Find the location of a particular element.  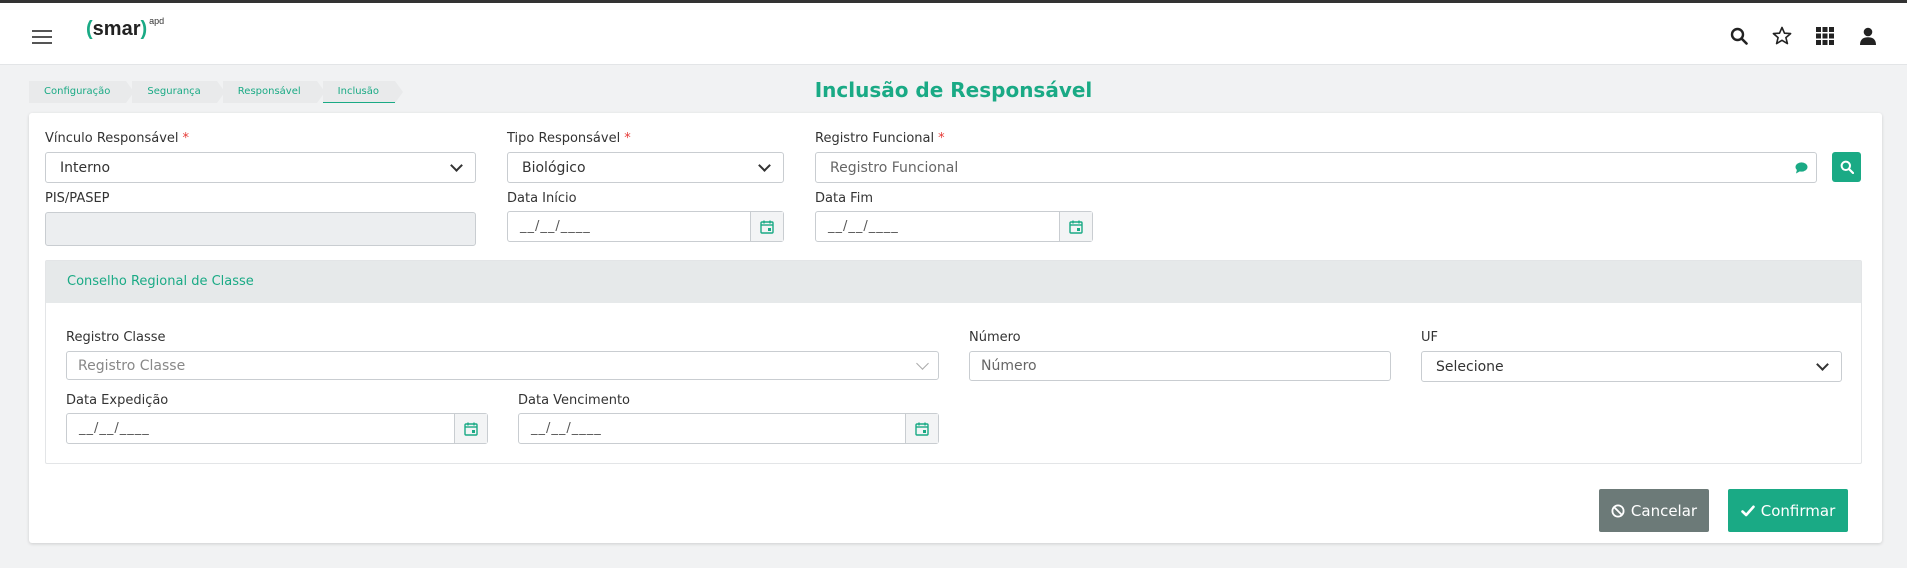

check-icon is located at coordinates (1747, 510).